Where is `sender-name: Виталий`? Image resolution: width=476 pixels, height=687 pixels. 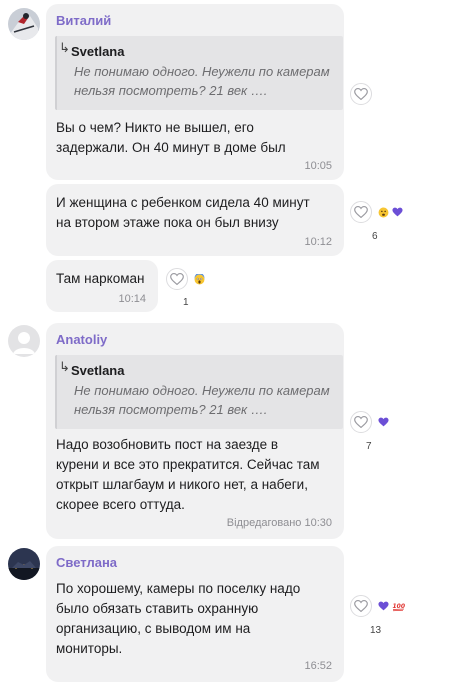 sender-name: Виталий is located at coordinates (83, 20).